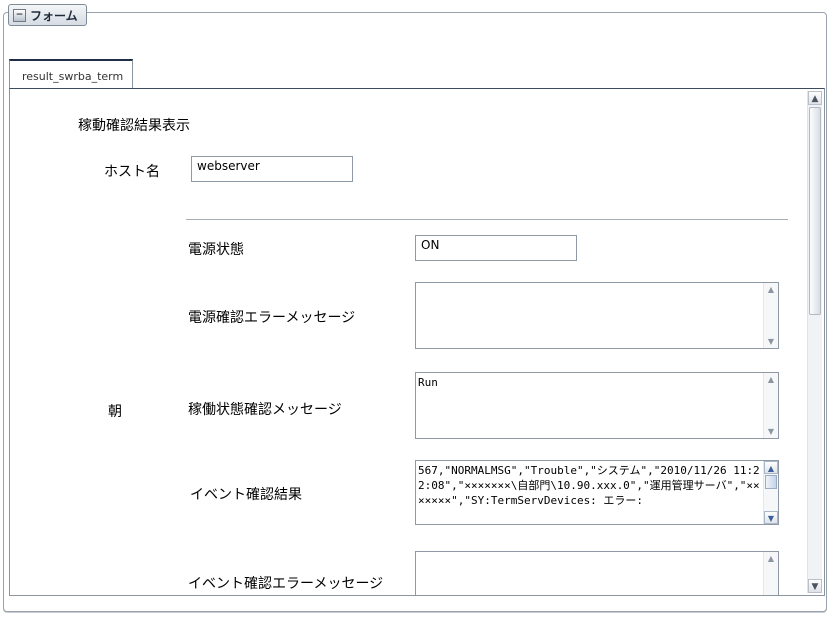  I want to click on power-error-text, so click(589, 315).